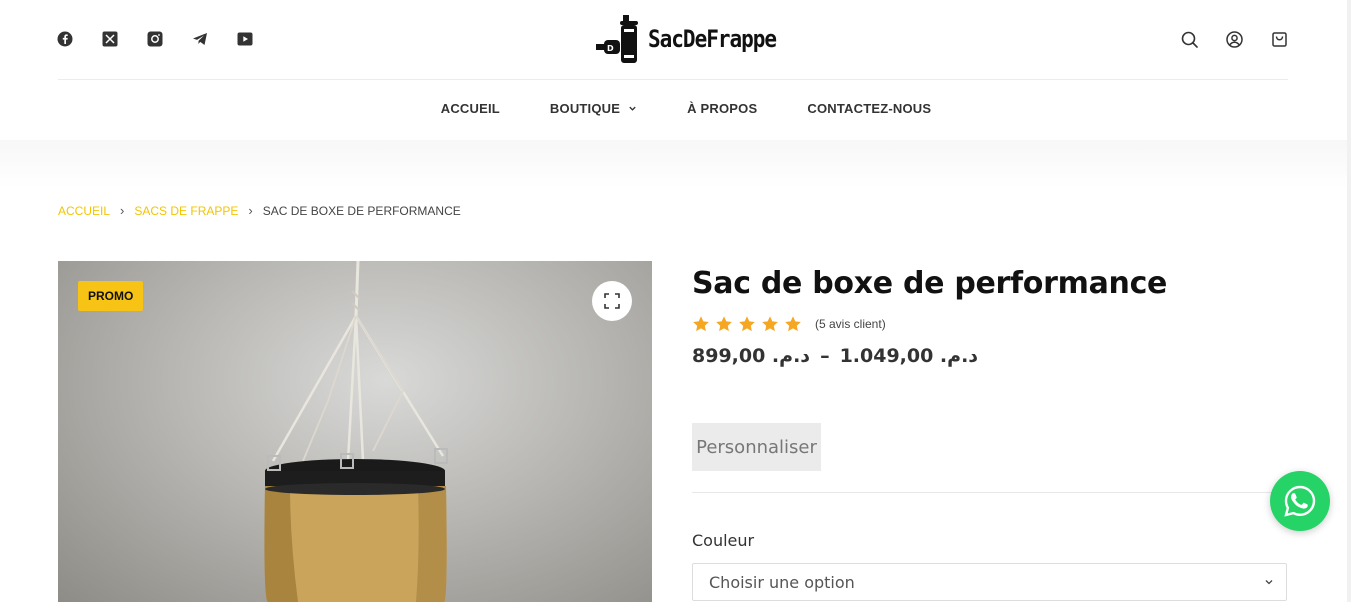 The image size is (1351, 602). Describe the element at coordinates (909, 356) in the screenshot. I see `price-high: 1.049,00 .د.م` at that location.